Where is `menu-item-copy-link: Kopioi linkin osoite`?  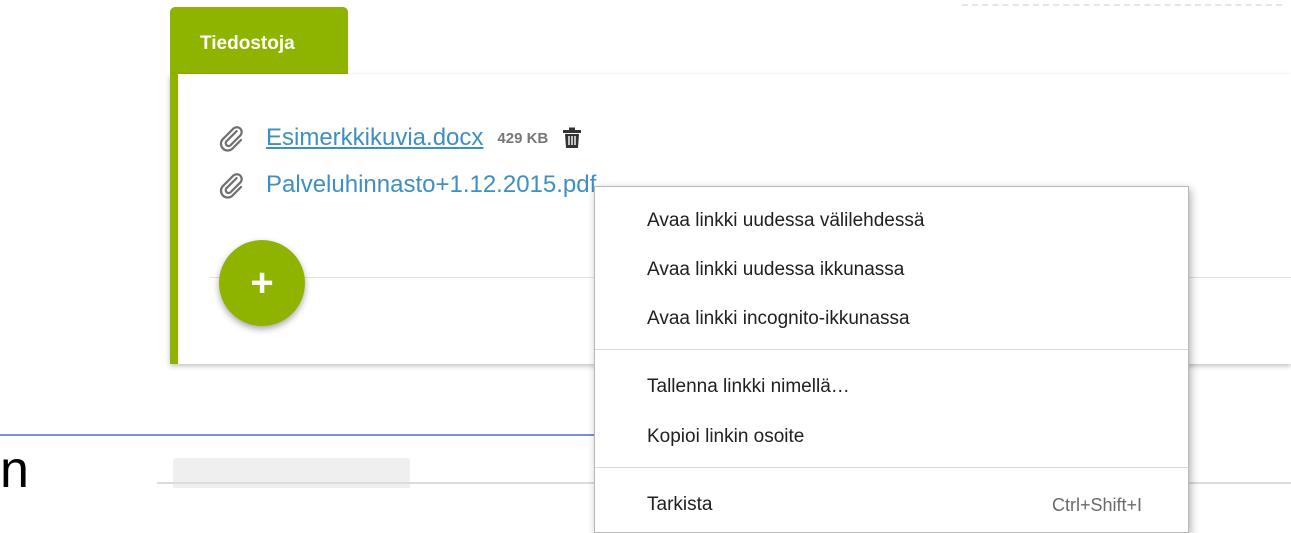
menu-item-copy-link: Kopioi linkin osoite is located at coordinates (891, 437).